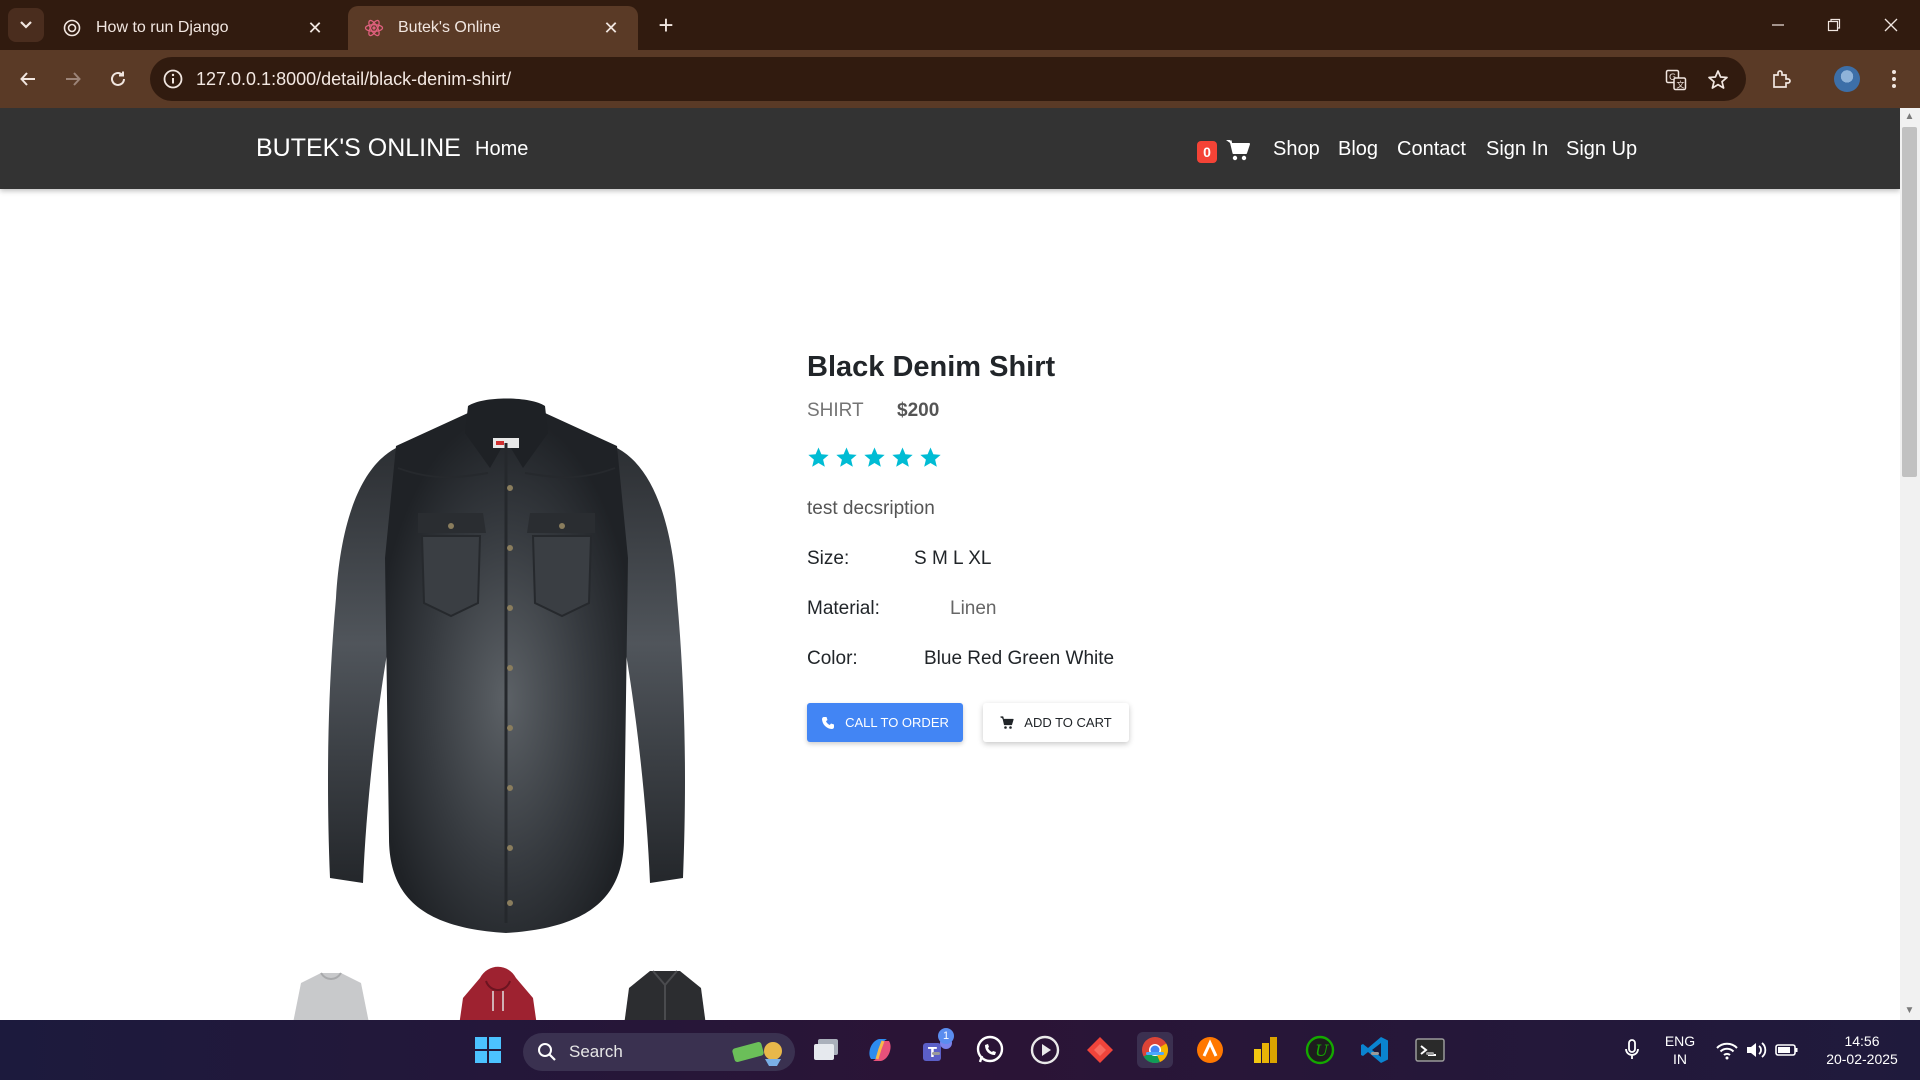 The width and height of the screenshot is (1920, 1080). I want to click on svg-text: 文, so click(1681, 85).